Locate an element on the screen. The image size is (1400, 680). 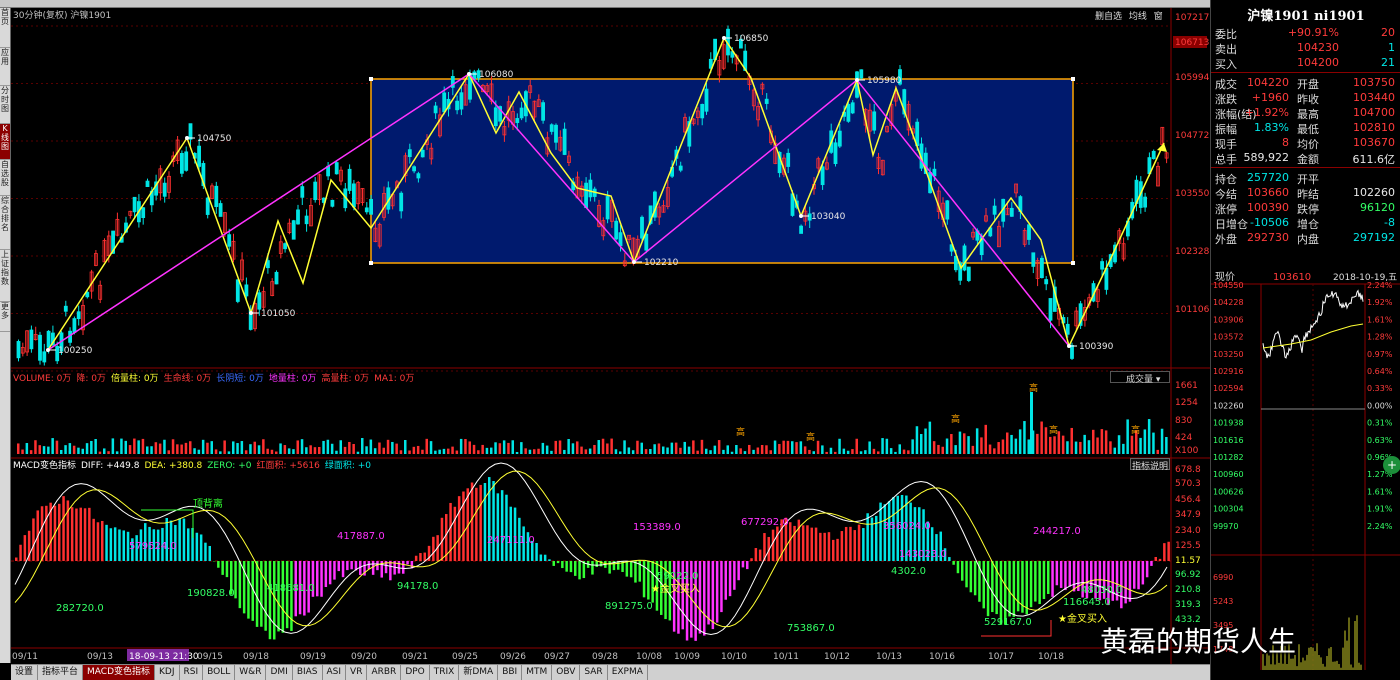
mini-axis-right: 0.33% is located at coordinates (1380, 388).